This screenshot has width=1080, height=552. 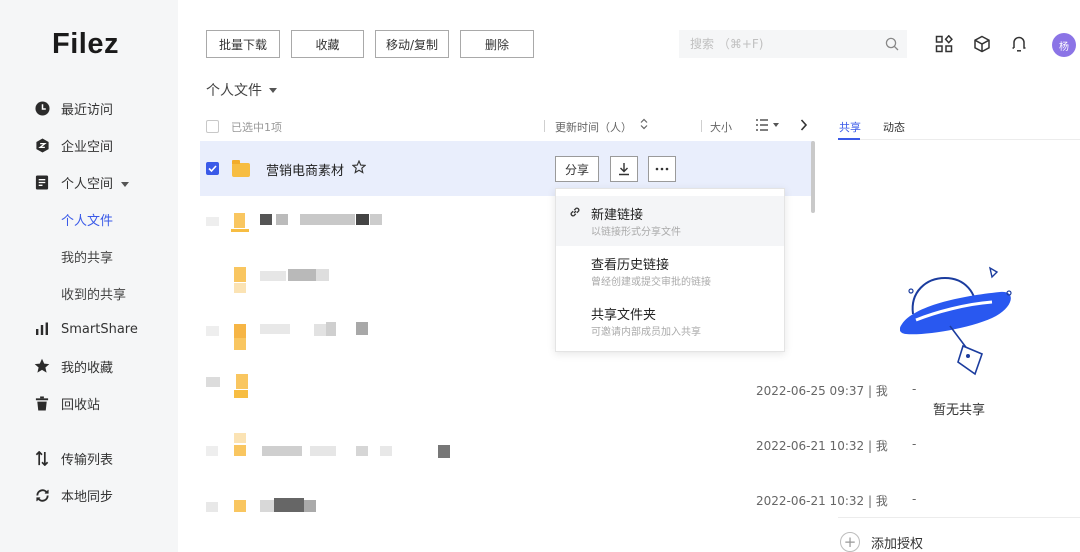 I want to click on delete-button: 删除, so click(x=497, y=44).